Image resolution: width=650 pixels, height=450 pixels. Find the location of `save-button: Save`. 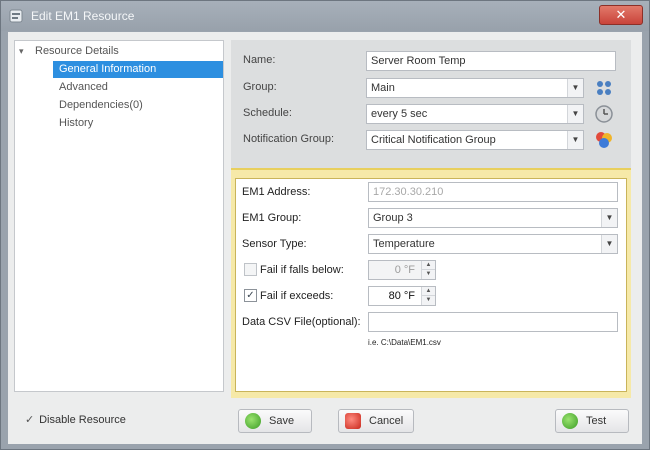

save-button: Save is located at coordinates (275, 421).